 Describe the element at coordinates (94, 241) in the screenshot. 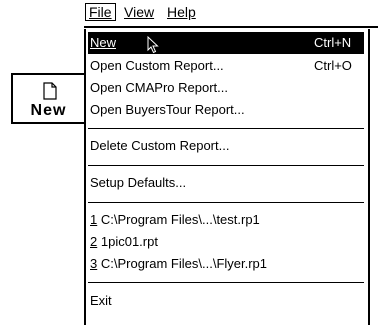

I see `recent-2-number: 2` at that location.